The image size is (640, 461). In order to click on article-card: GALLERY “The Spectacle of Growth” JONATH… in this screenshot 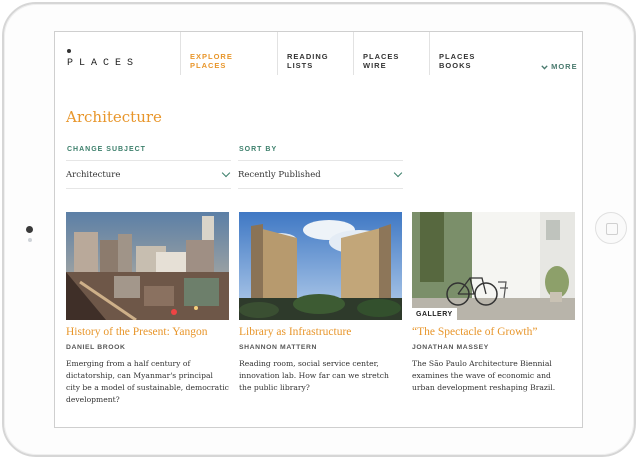, I will do `click(493, 303)`.